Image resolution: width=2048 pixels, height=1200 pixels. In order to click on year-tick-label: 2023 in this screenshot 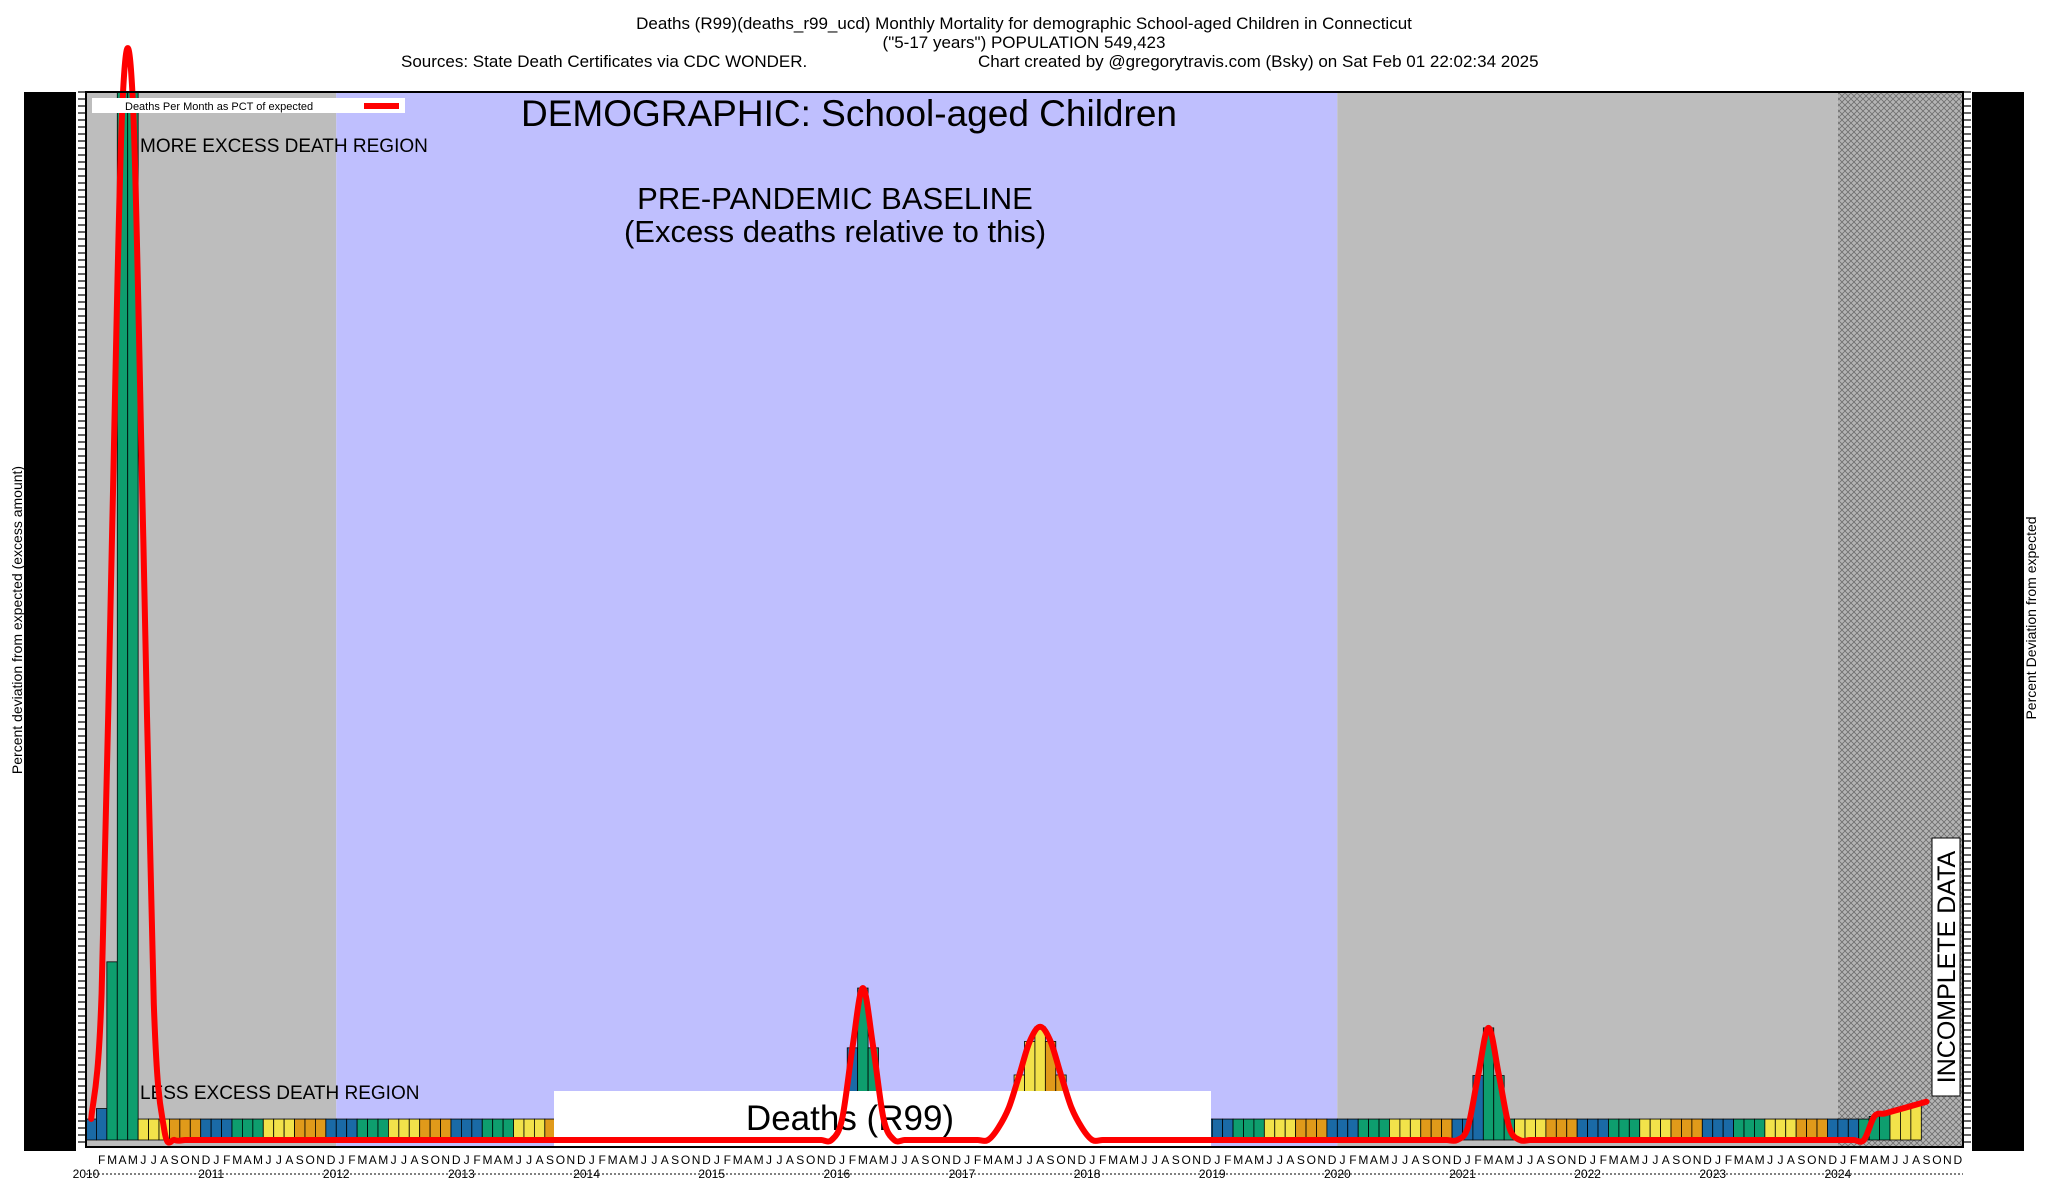, I will do `click(1712, 1174)`.